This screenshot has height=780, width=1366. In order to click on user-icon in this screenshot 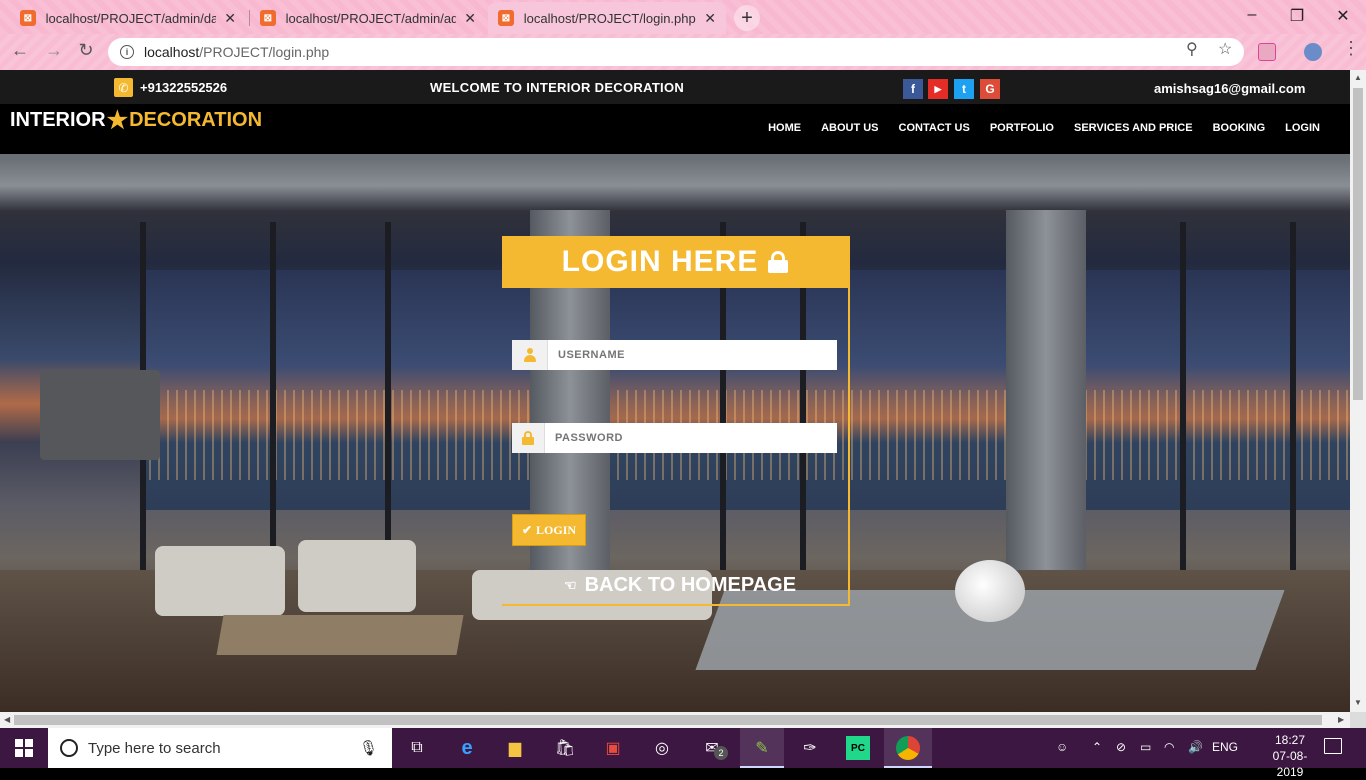, I will do `click(530, 355)`.